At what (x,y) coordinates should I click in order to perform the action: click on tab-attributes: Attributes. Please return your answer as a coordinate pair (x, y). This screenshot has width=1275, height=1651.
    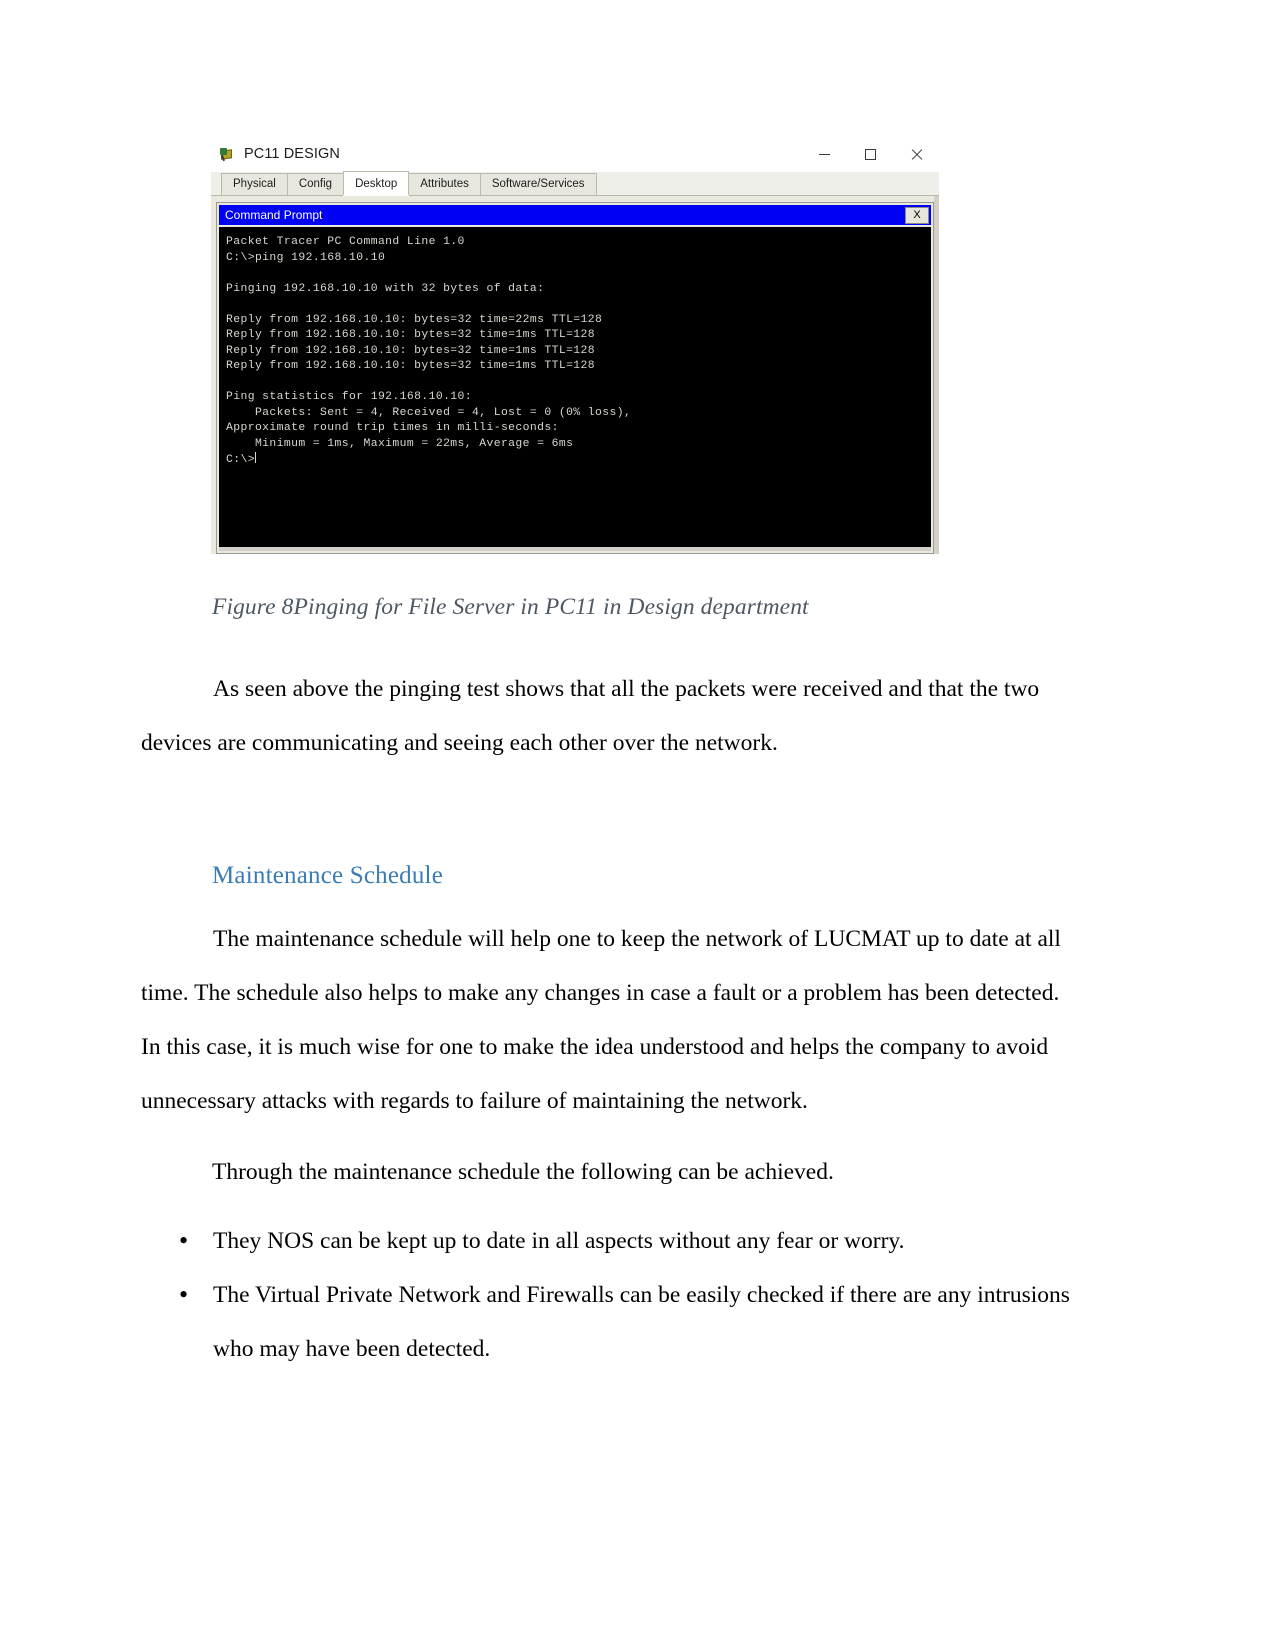
    Looking at the image, I should click on (444, 183).